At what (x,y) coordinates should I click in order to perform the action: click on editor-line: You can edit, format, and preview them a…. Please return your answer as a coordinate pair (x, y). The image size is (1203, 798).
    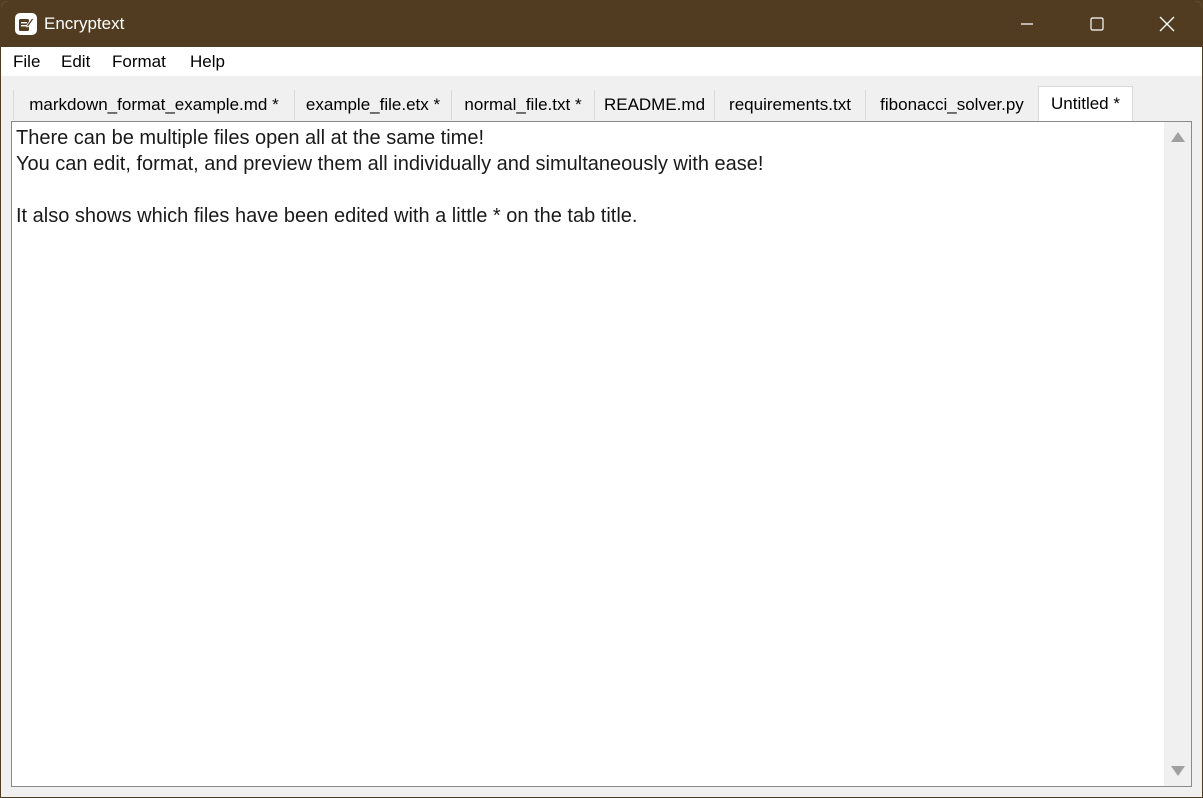
    Looking at the image, I should click on (390, 164).